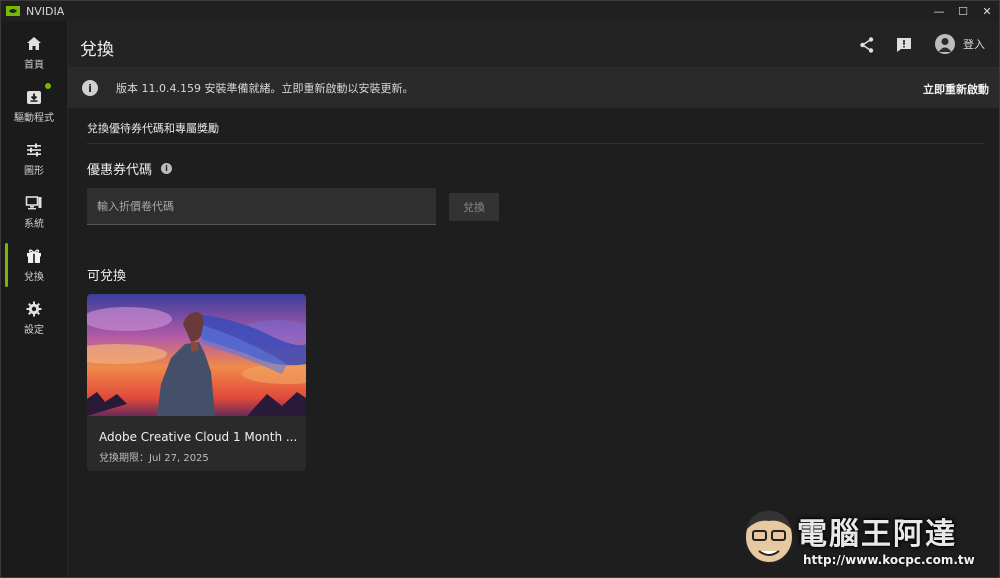  I want to click on minimize-button: —, so click(939, 11).